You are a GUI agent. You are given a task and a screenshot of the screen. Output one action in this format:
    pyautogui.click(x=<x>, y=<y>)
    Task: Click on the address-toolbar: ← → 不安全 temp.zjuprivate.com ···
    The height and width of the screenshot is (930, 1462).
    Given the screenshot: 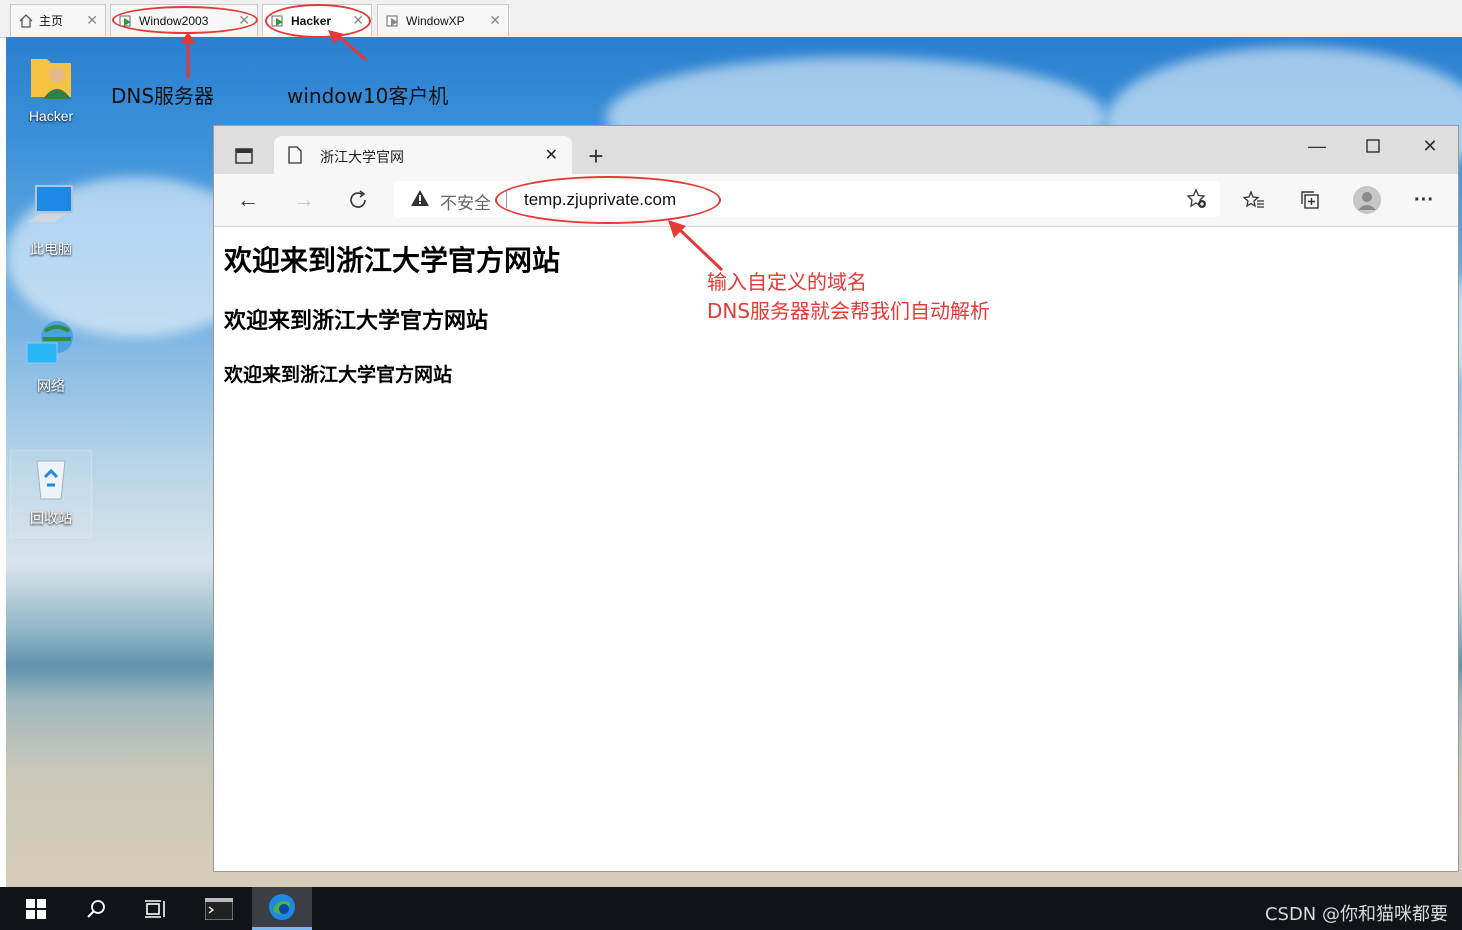 What is the action you would take?
    pyautogui.click(x=836, y=200)
    